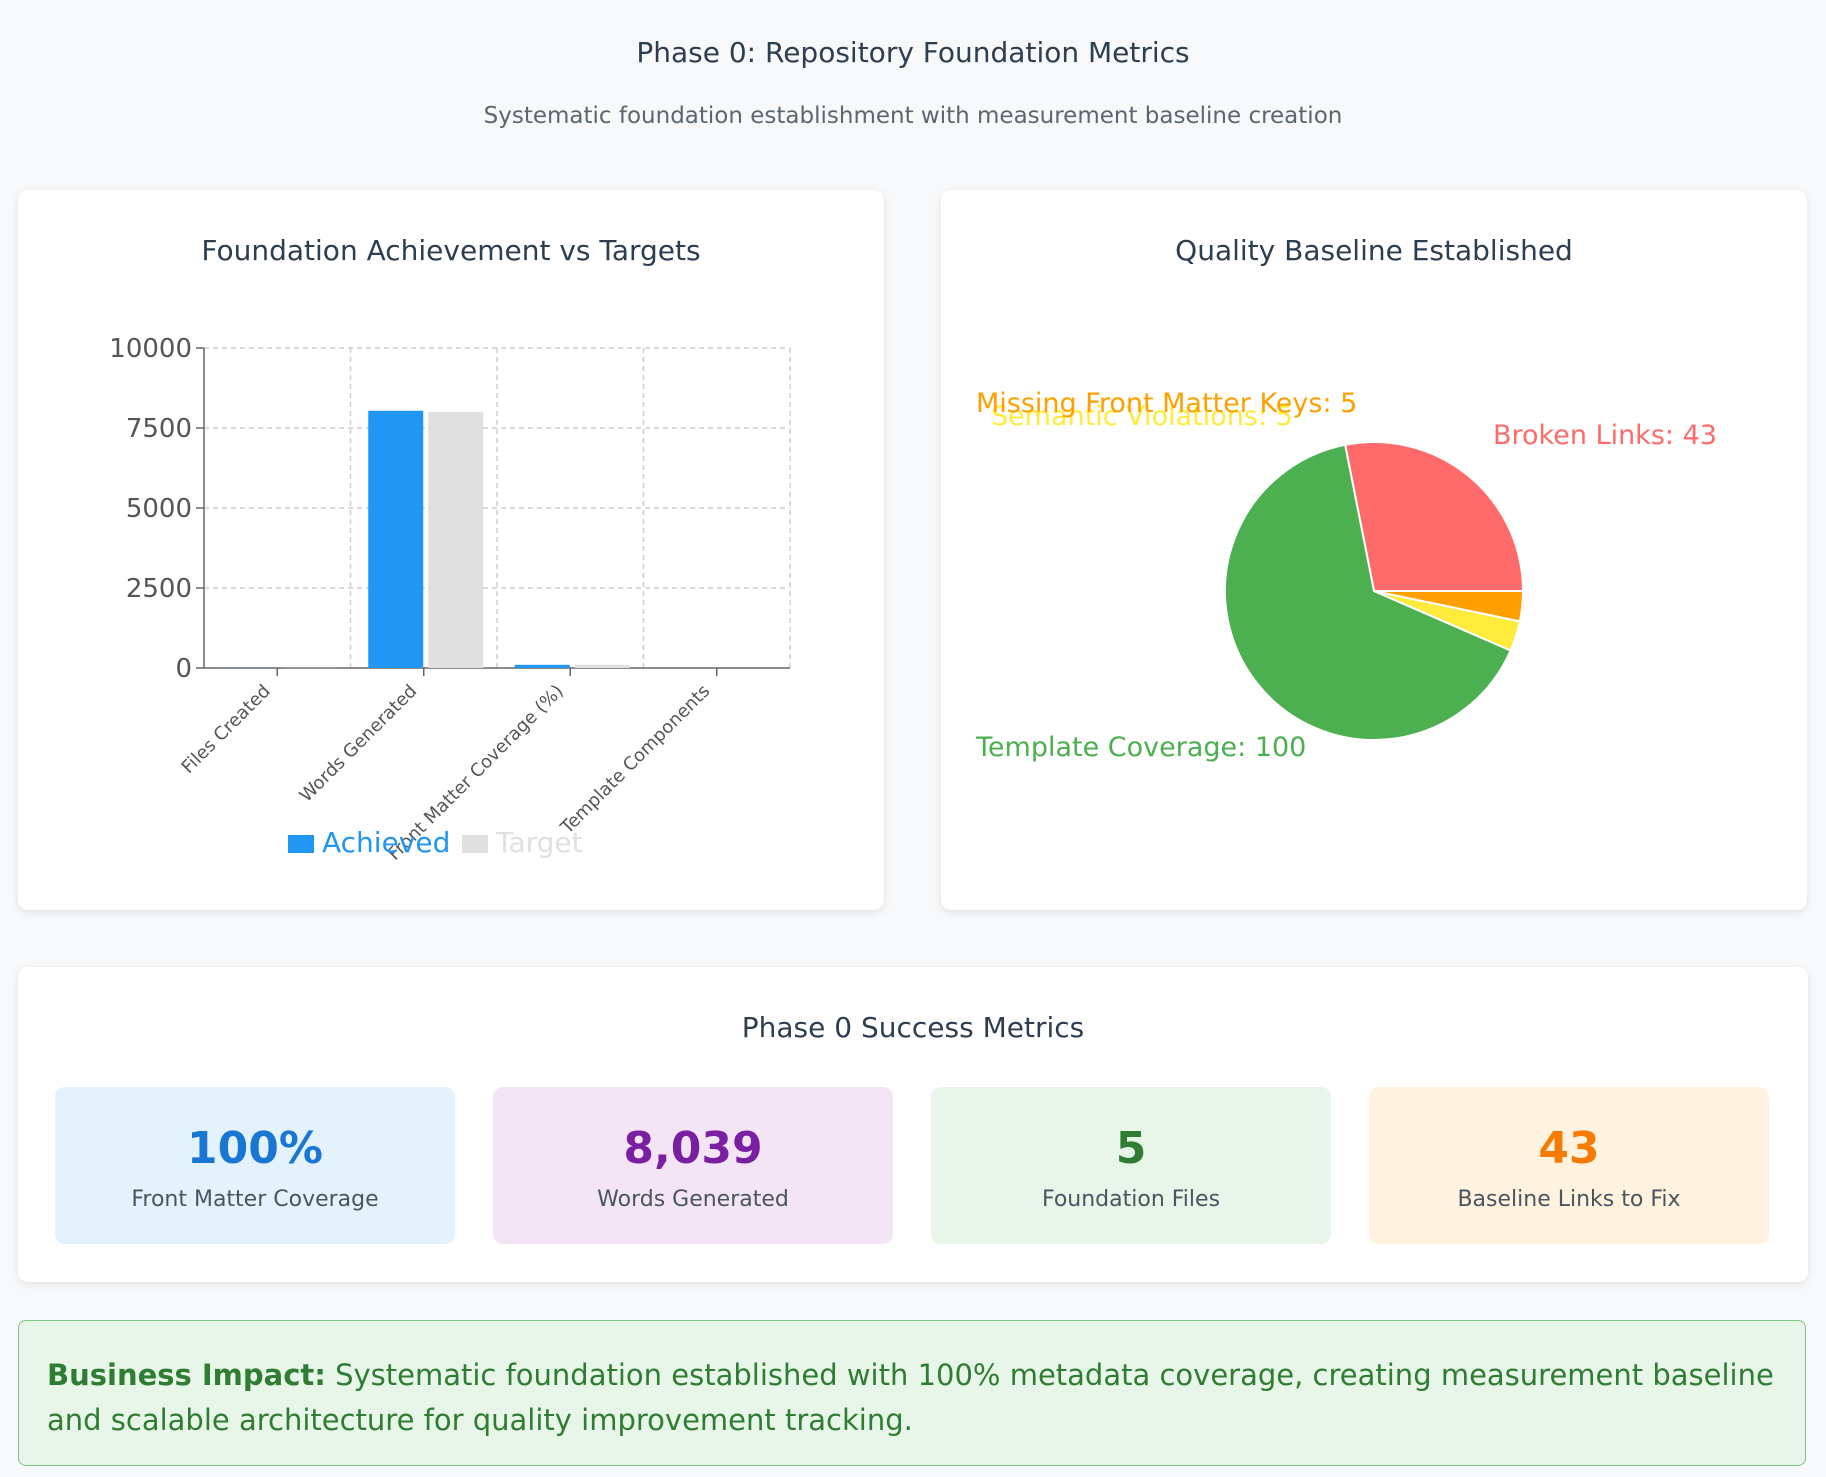 This screenshot has width=1826, height=1477. What do you see at coordinates (693, 1148) in the screenshot?
I see `metric-value: 8,039` at bounding box center [693, 1148].